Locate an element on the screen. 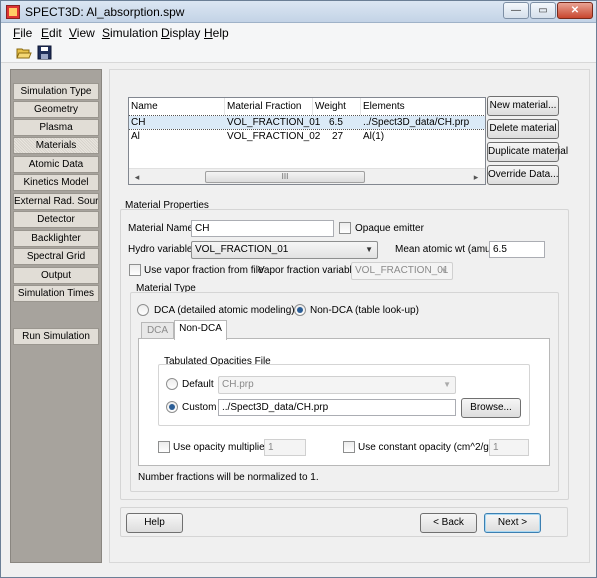 The height and width of the screenshot is (578, 597). mean-atomic-wt-label: Mean atomic wt (amu): is located at coordinates (446, 249).